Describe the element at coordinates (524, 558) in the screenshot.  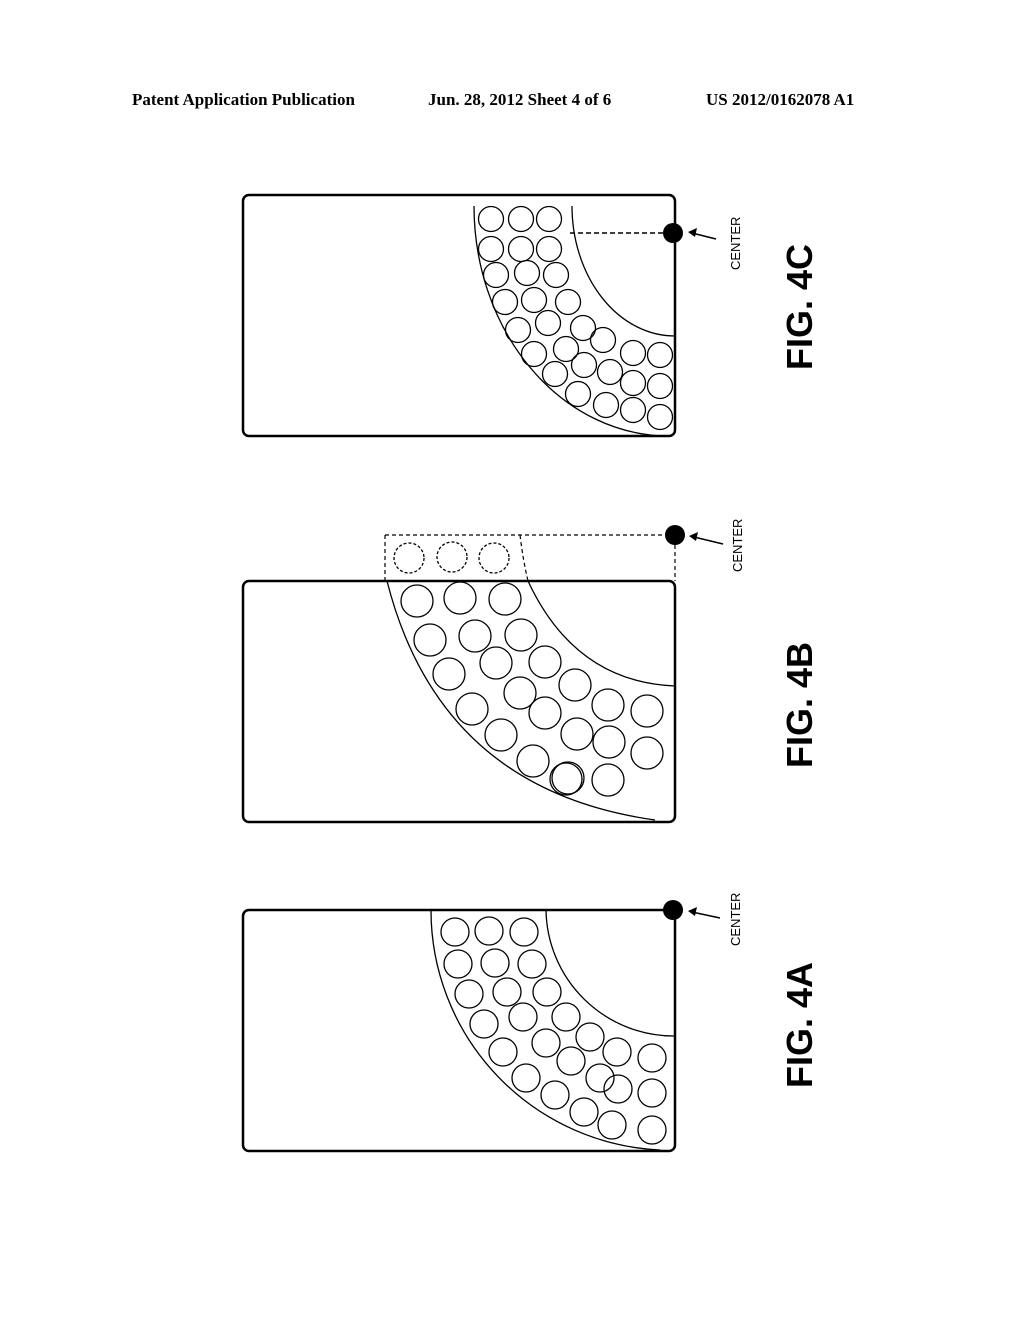
I see `ghost-inner-edge` at that location.